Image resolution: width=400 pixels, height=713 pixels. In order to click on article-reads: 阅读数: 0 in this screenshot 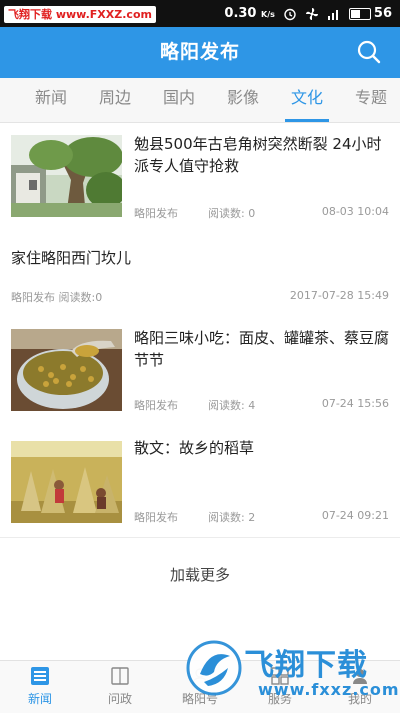, I will do `click(232, 213)`.